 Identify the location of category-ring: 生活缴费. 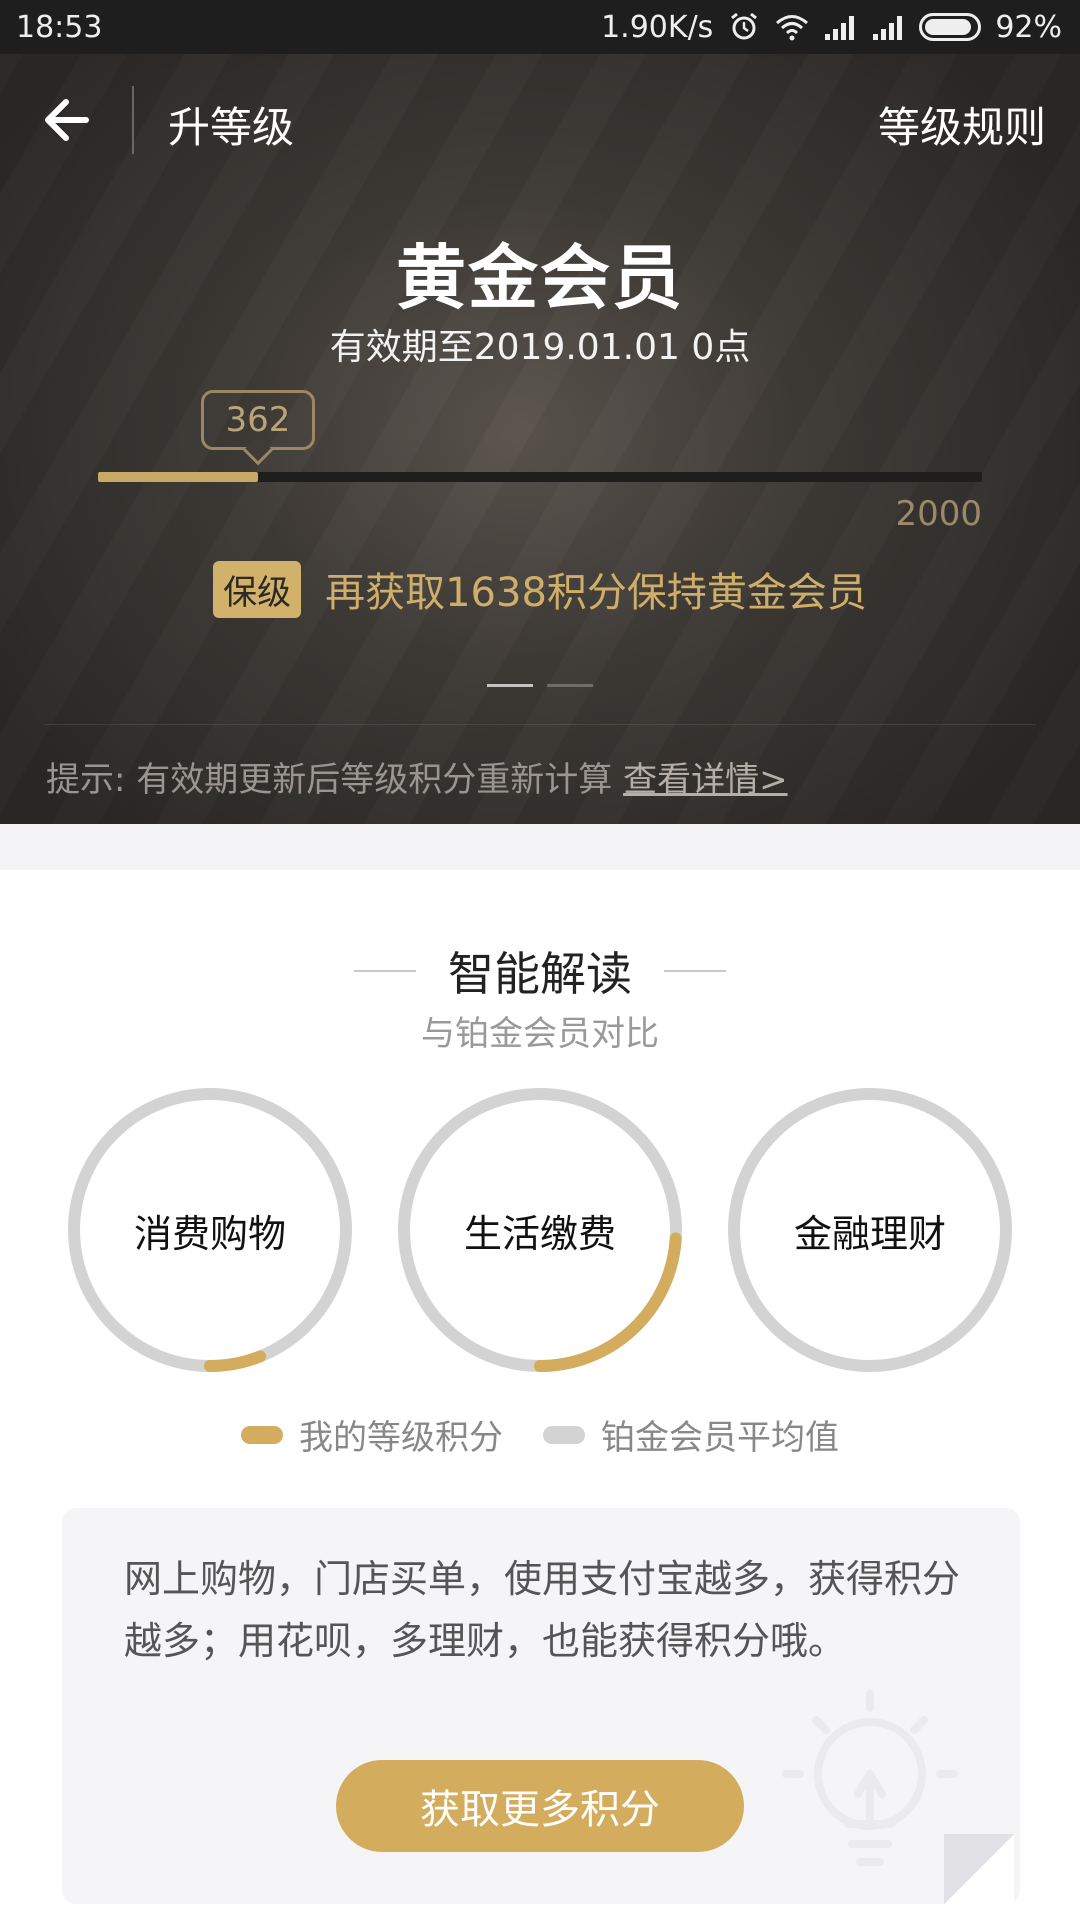
(540, 1230).